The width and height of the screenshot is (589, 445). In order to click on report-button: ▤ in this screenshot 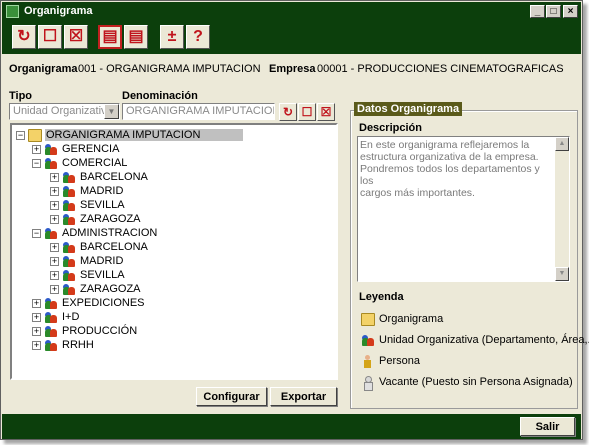, I will do `click(110, 37)`.